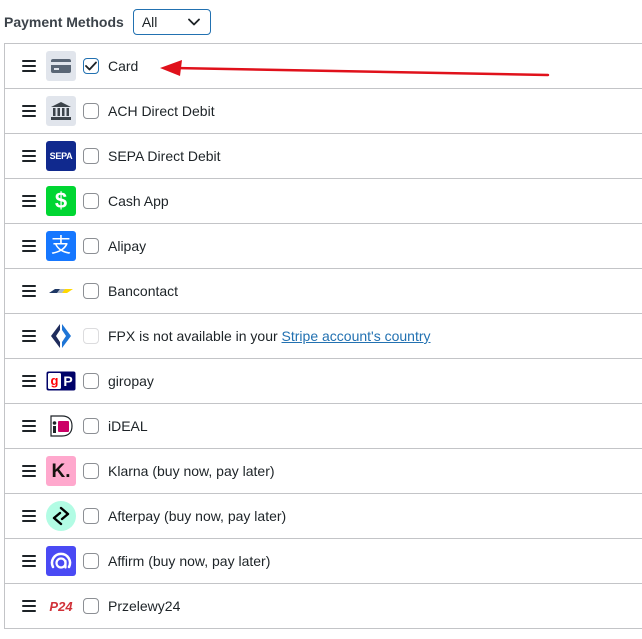  I want to click on fpx-icon, so click(61, 336).